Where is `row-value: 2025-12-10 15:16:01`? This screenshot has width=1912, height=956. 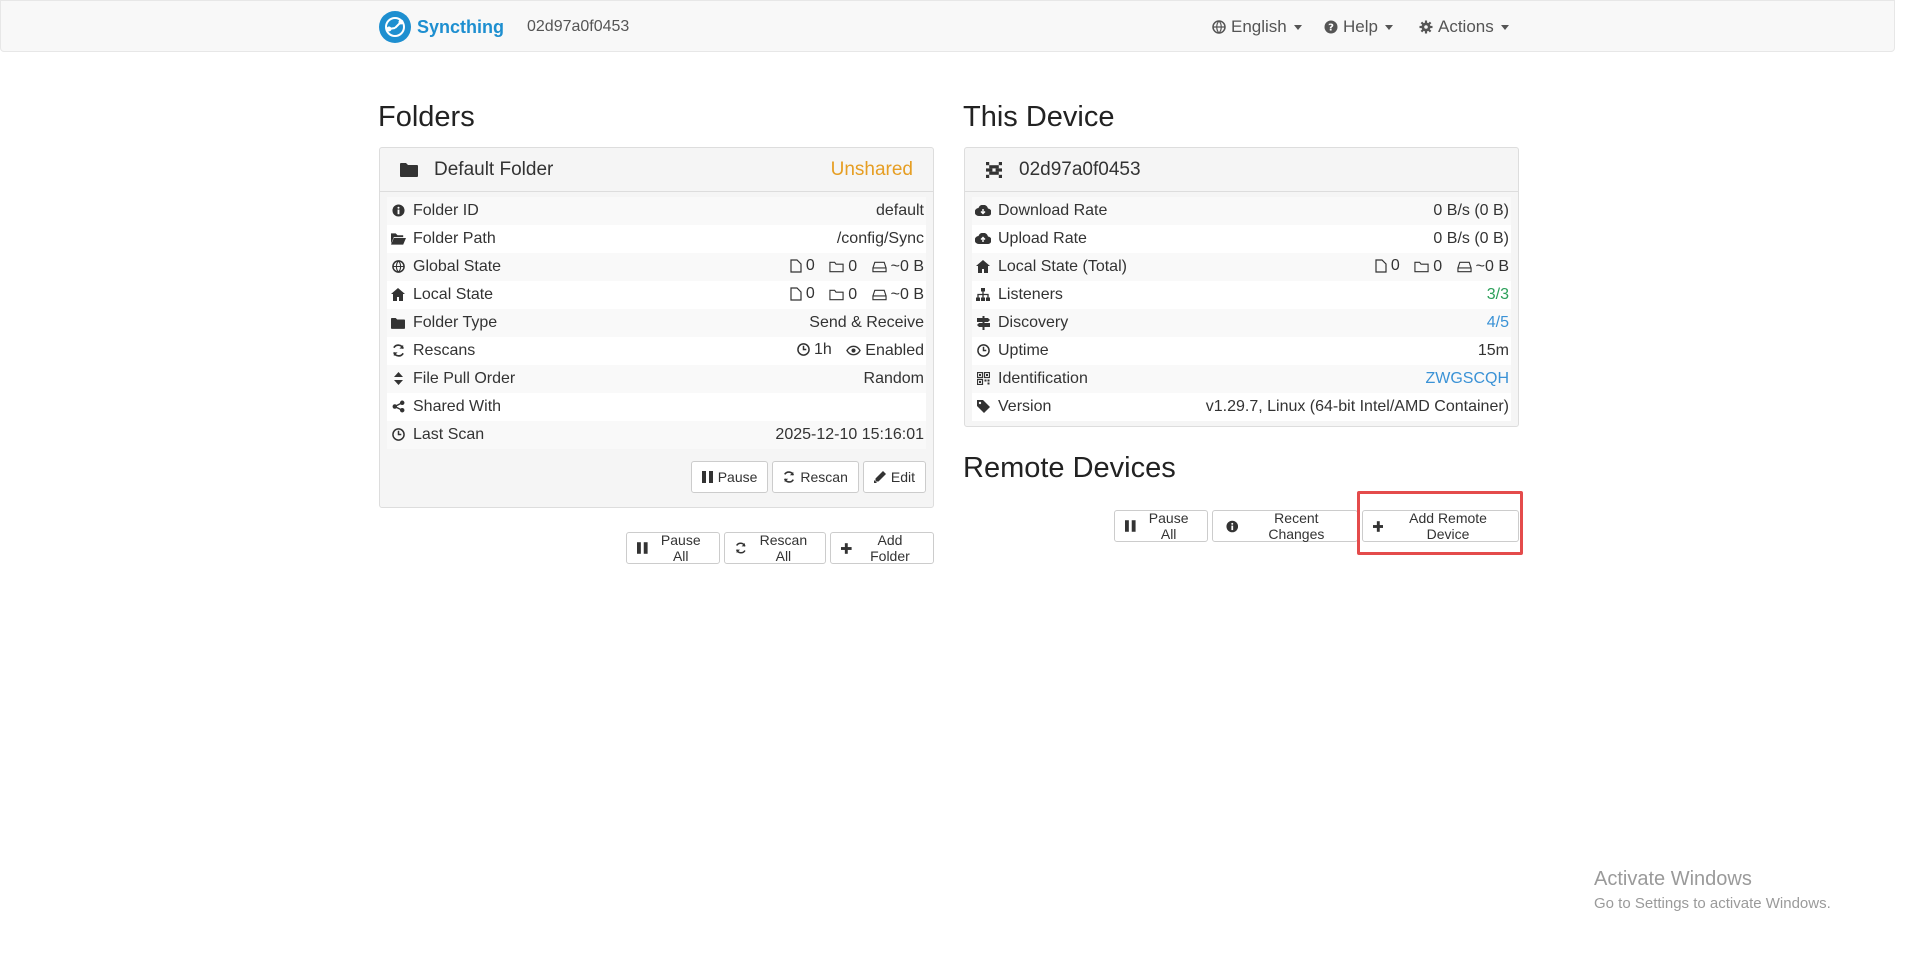 row-value: 2025-12-10 15:16:01 is located at coordinates (849, 434).